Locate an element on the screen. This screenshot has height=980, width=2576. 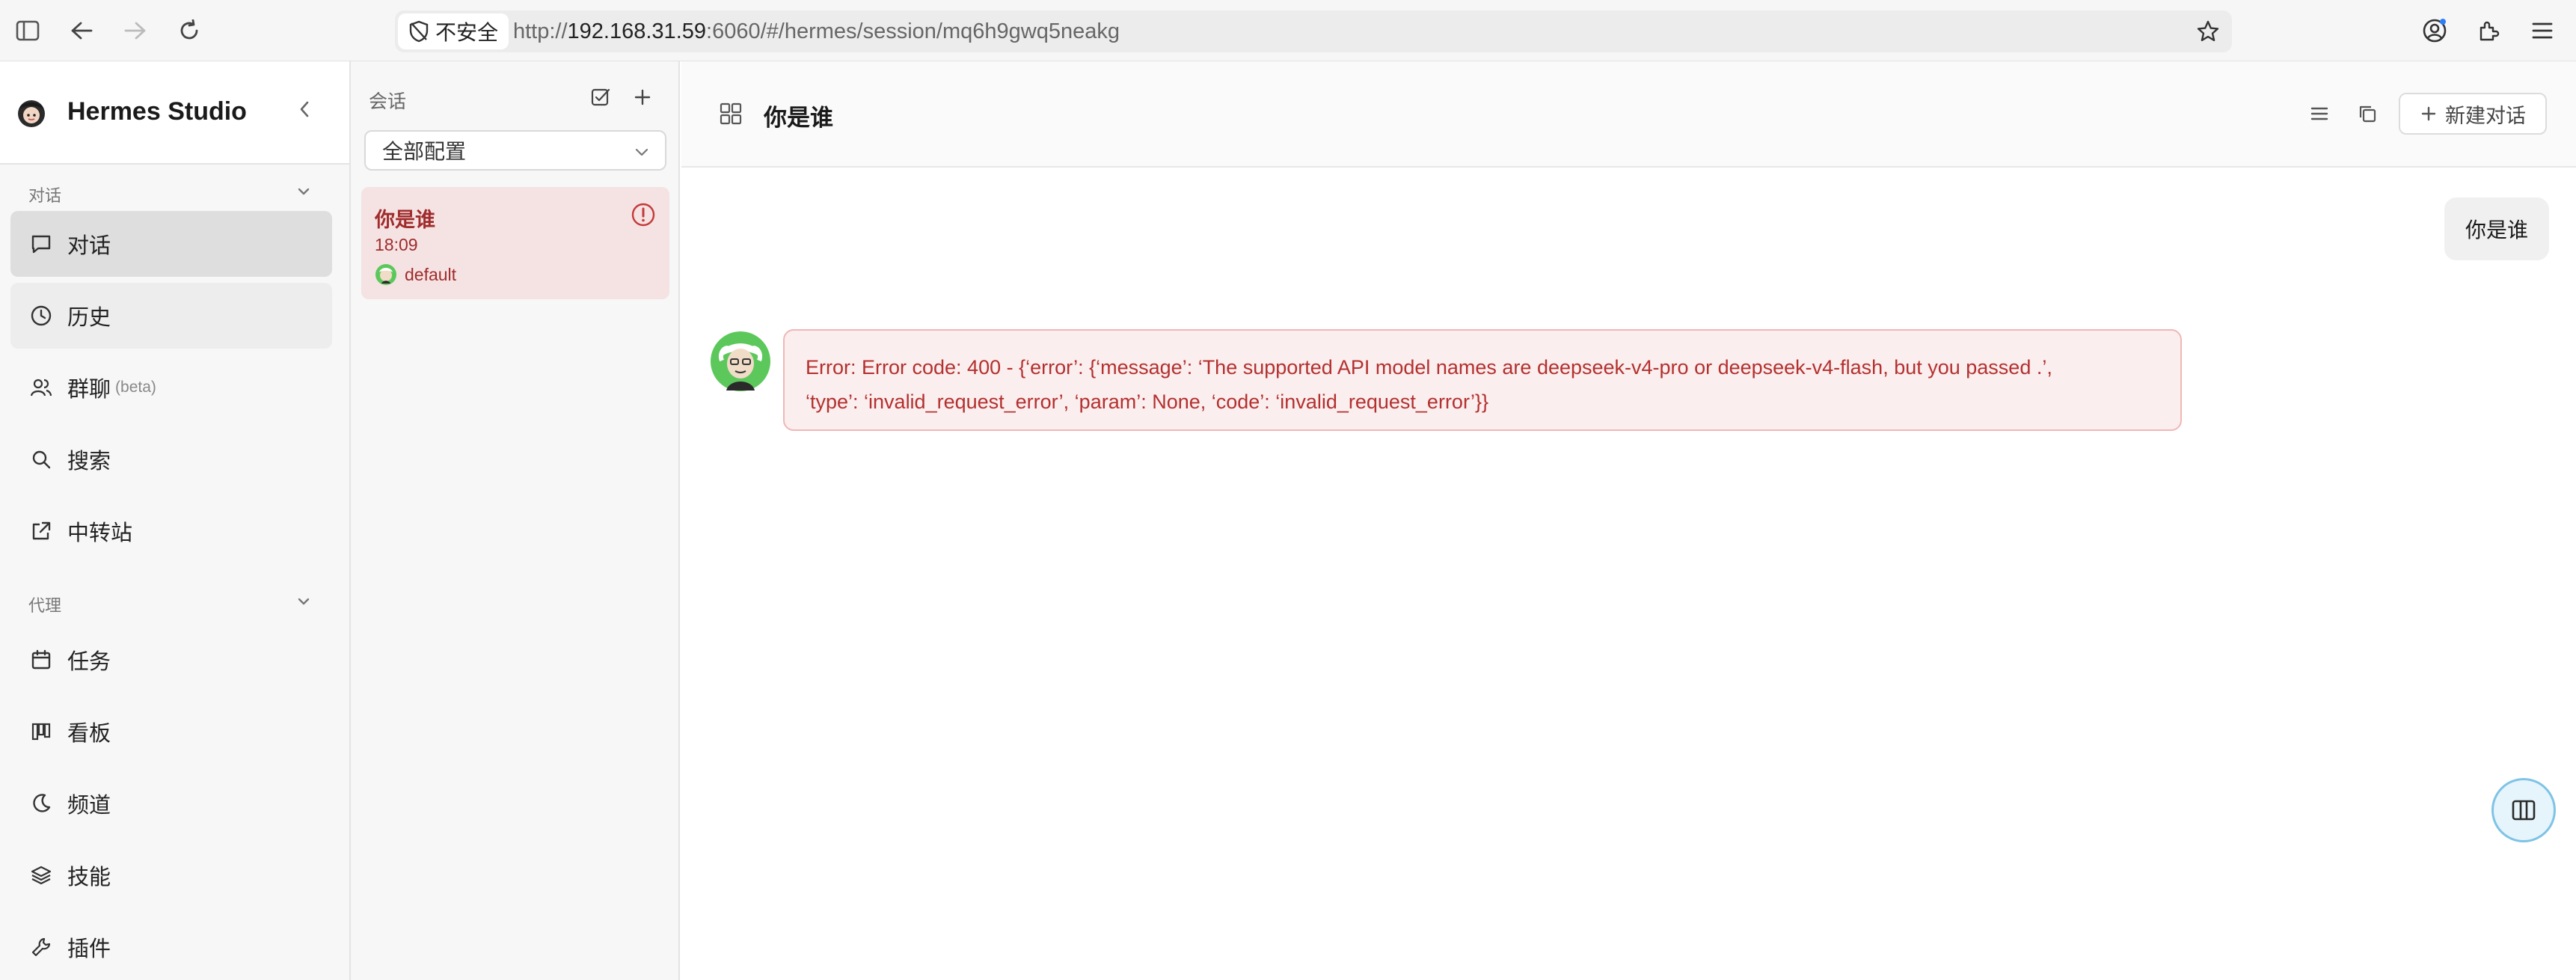
session-item: 你是谁 18:09 default is located at coordinates (515, 243).